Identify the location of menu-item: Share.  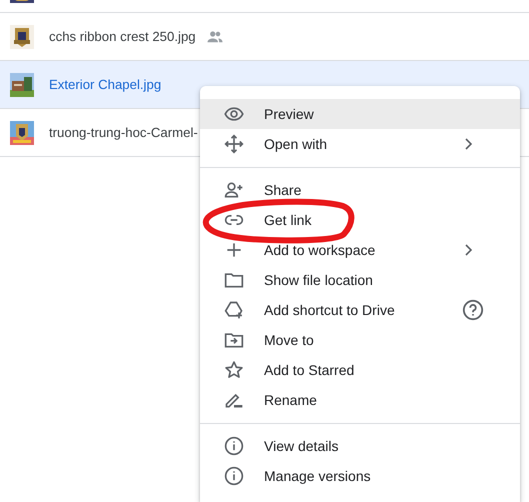
(360, 190).